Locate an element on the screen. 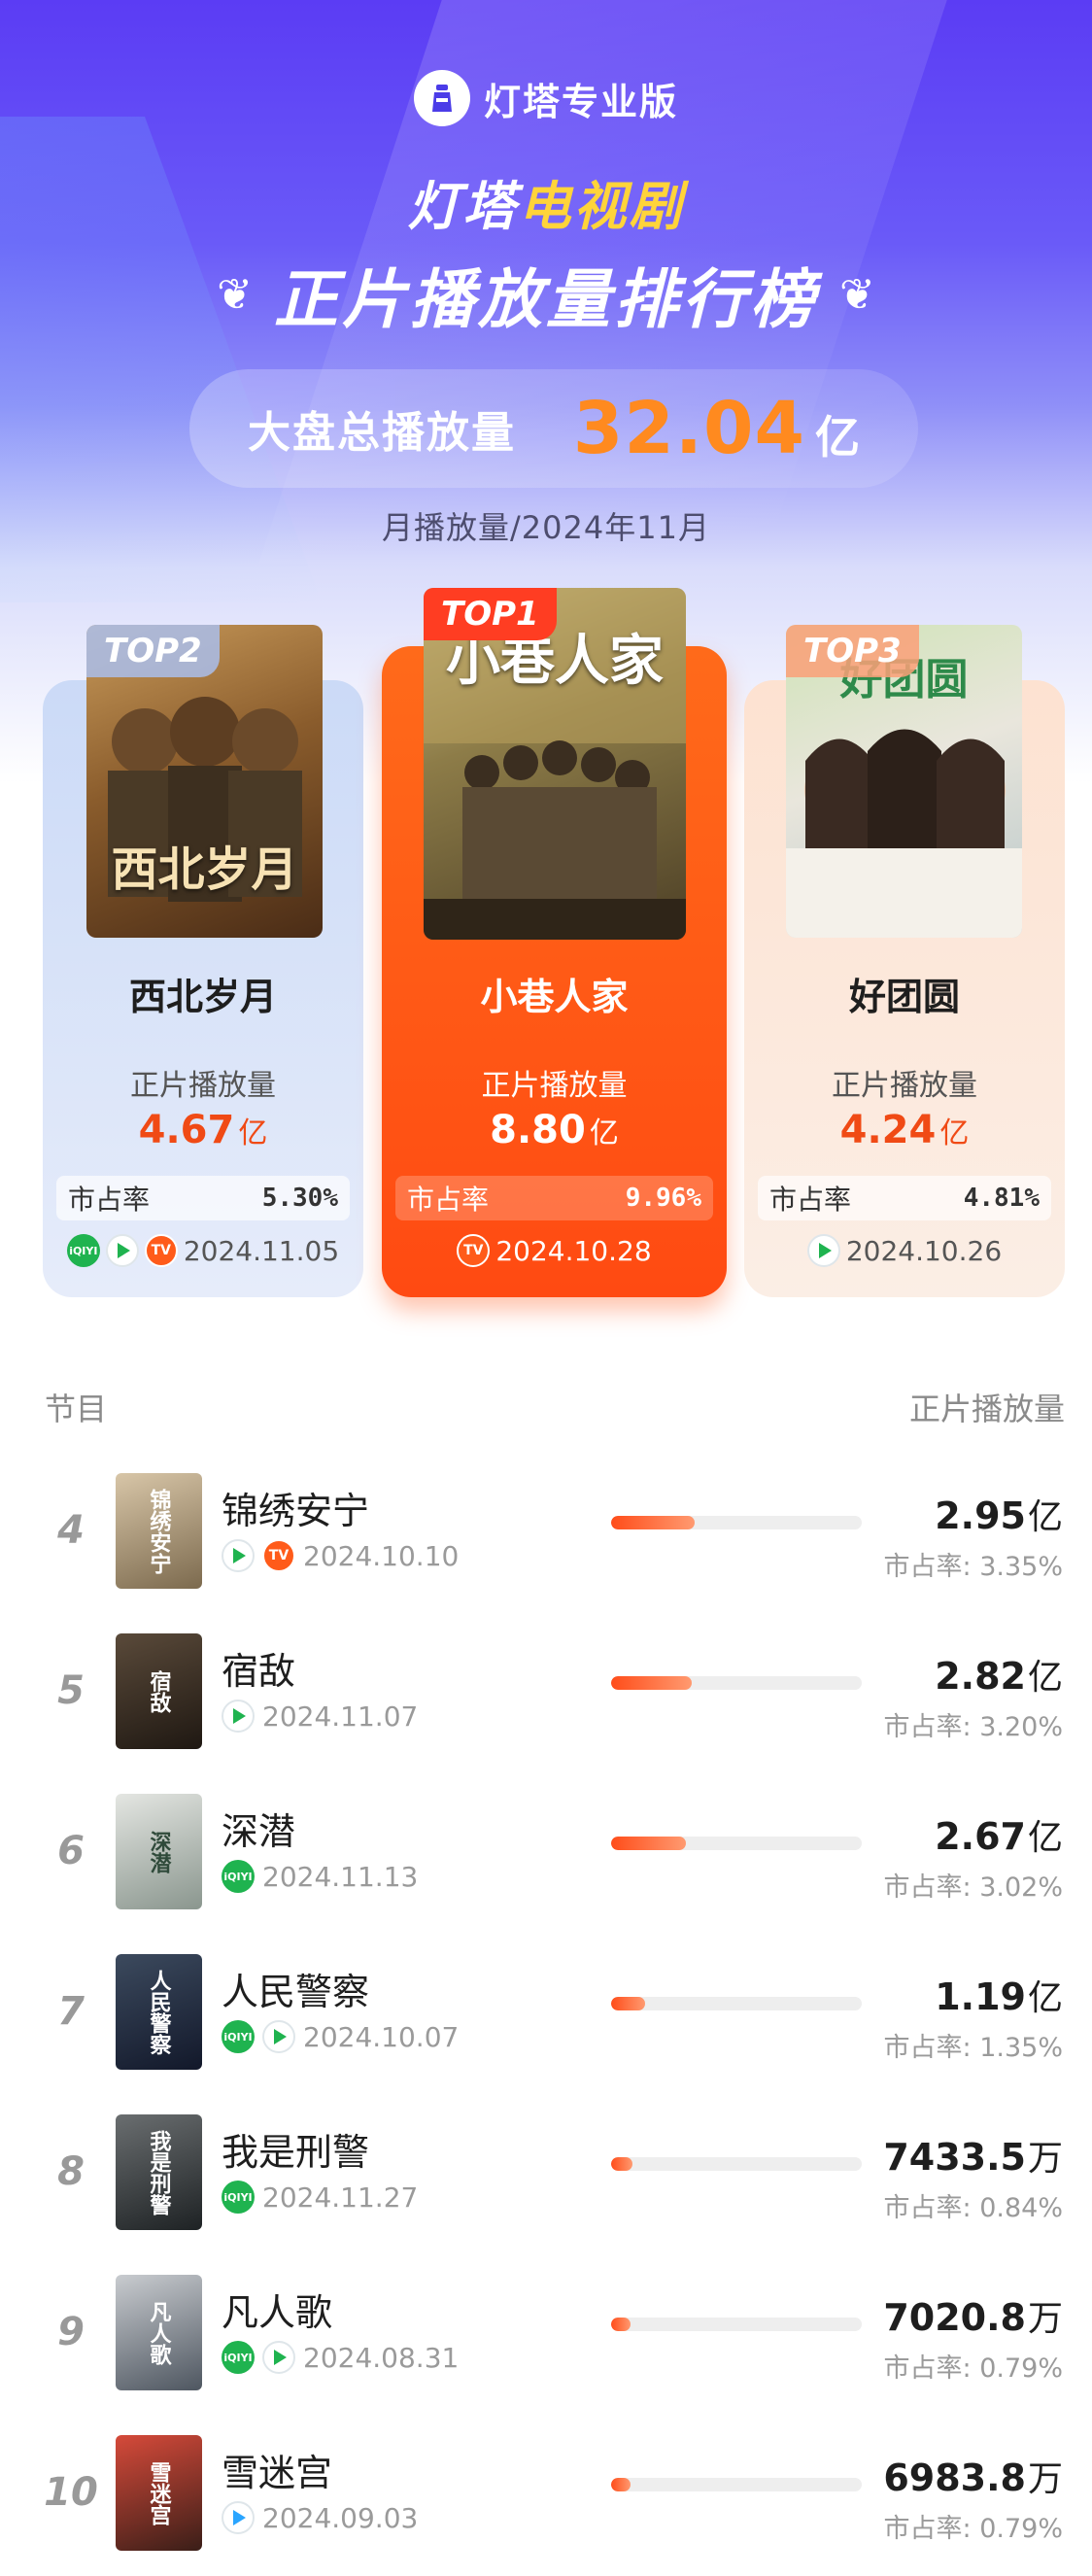  show-name: 凡人歌 is located at coordinates (277, 2312).